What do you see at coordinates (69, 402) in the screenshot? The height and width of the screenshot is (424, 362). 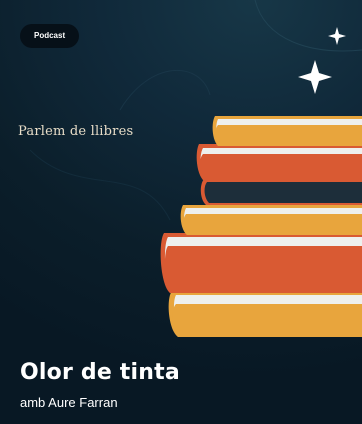 I see `podcast-subtitle: amb Aure Farran` at bounding box center [69, 402].